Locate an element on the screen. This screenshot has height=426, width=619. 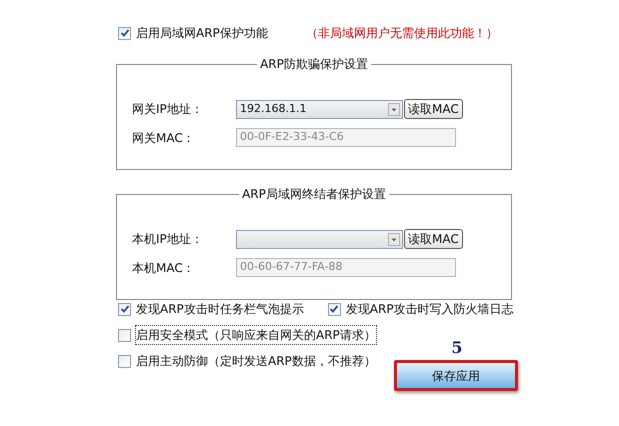
mac-field: 00-0F-E2-33-43-C6 is located at coordinates (346, 137).